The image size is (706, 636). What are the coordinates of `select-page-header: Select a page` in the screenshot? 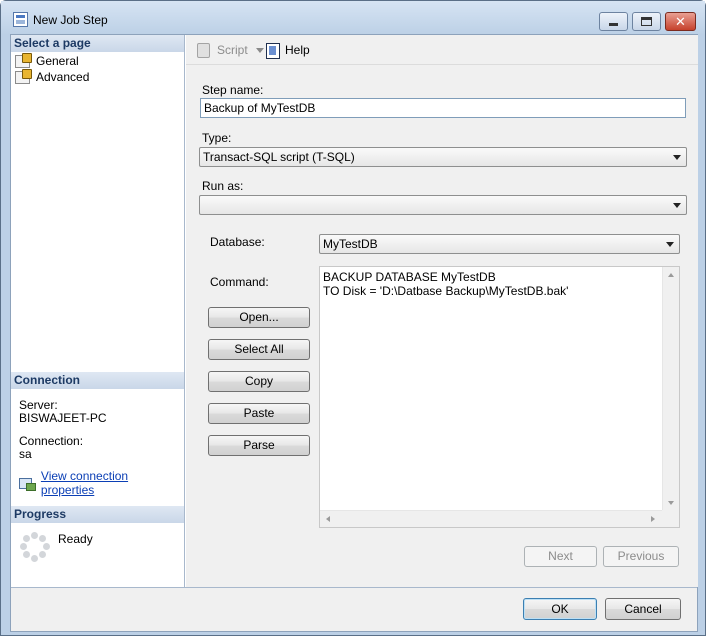 It's located at (97, 43).